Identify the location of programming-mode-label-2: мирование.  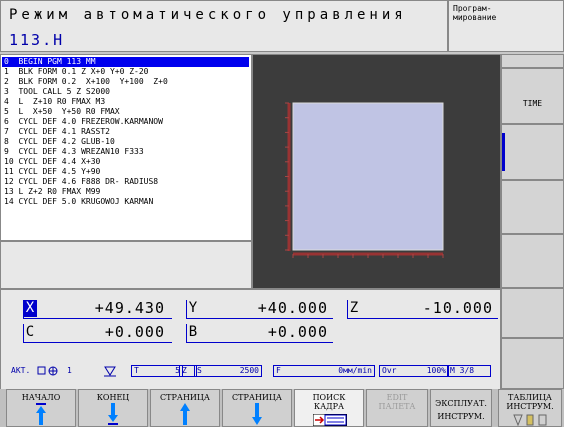
(475, 17).